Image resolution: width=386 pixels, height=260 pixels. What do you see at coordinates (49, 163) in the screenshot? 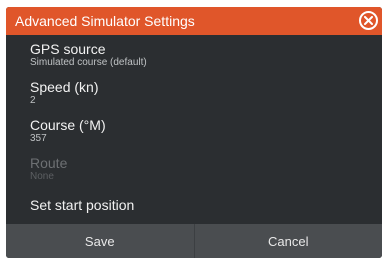
I see `route-label: Route` at bounding box center [49, 163].